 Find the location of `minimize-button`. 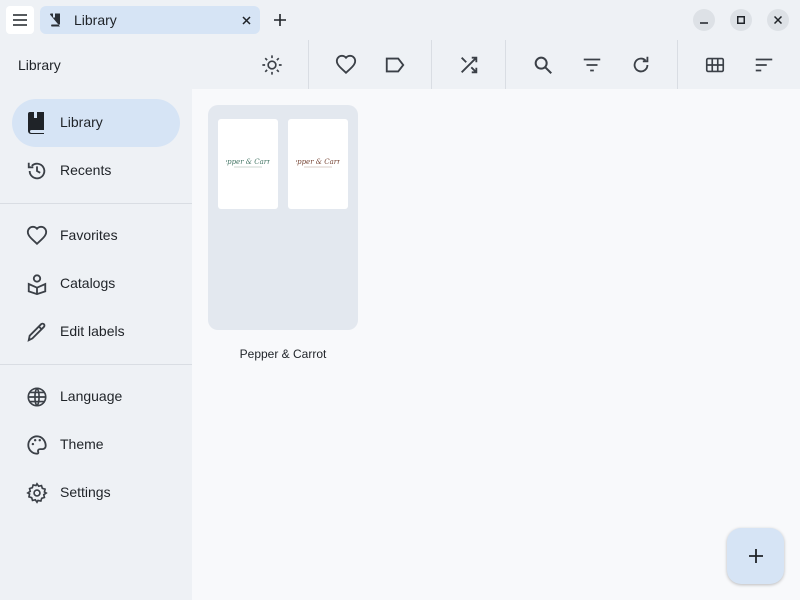

minimize-button is located at coordinates (704, 20).